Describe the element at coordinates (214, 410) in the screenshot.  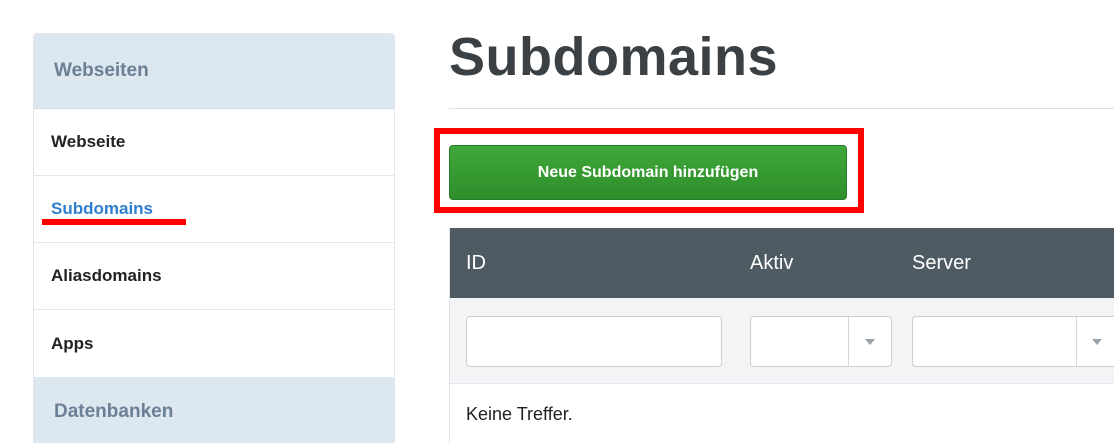
I see `sidebar-section-datenbanken: Datenbanken` at that location.